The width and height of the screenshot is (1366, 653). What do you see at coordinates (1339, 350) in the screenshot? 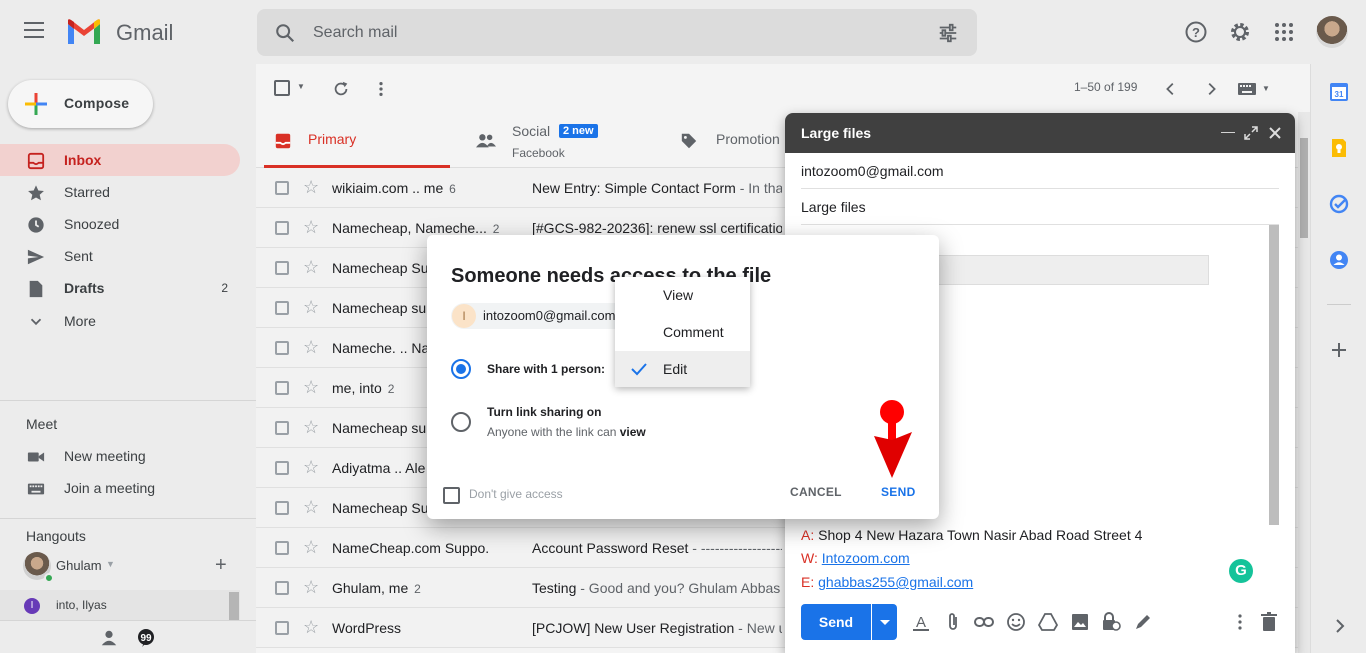
I see `add-addon-icon` at bounding box center [1339, 350].